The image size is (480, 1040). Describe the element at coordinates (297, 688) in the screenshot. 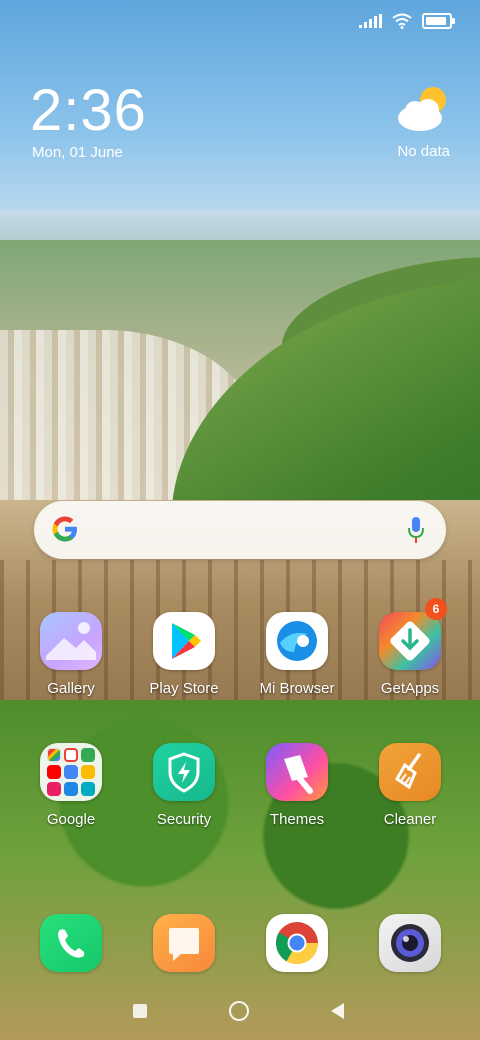

I see `app-label: Mi Browser` at that location.